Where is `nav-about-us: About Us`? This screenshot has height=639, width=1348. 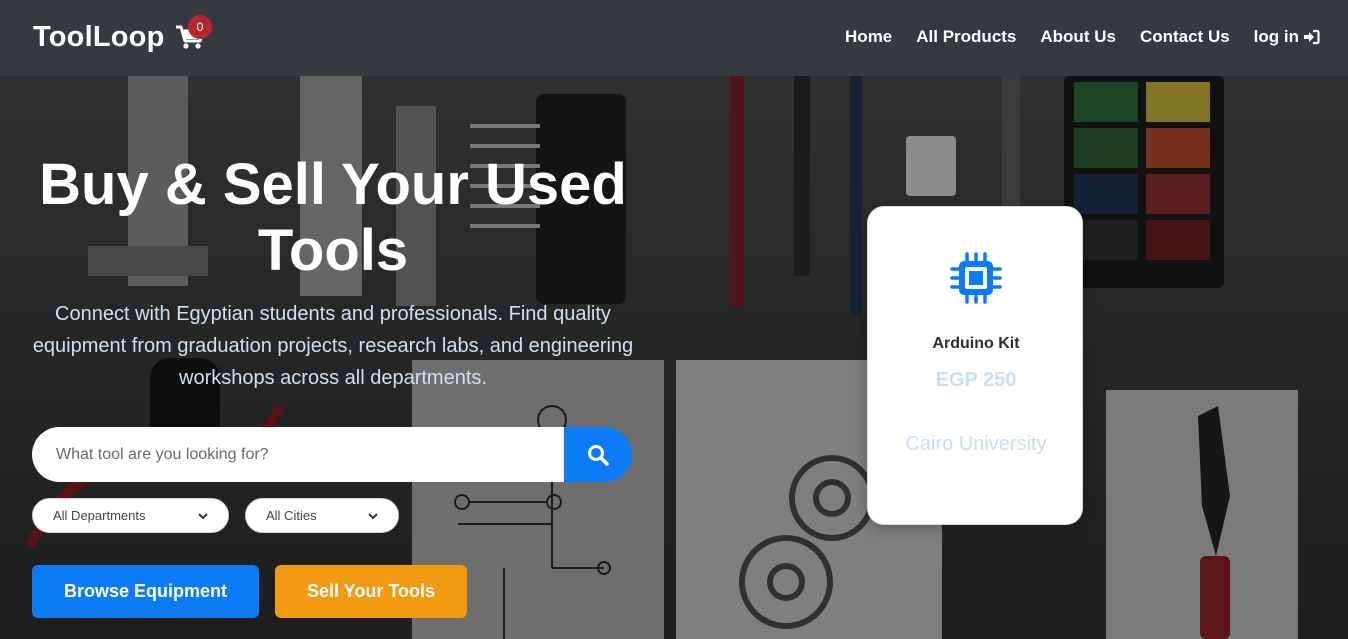
nav-about-us: About Us is located at coordinates (1078, 37).